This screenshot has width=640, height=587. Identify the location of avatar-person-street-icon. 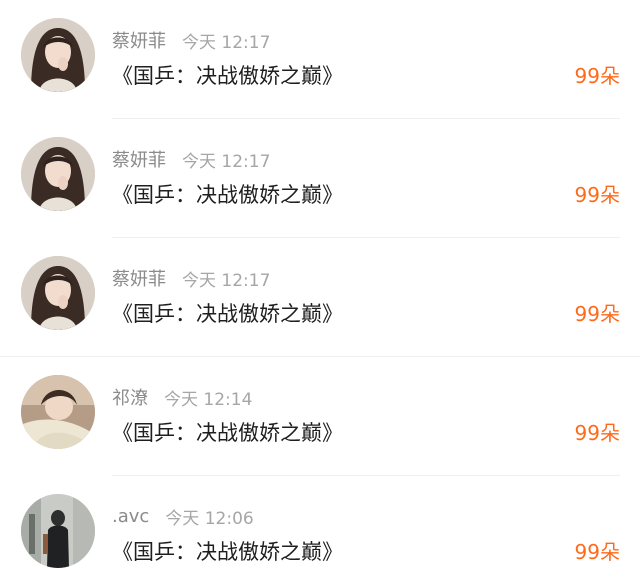
(58, 531).